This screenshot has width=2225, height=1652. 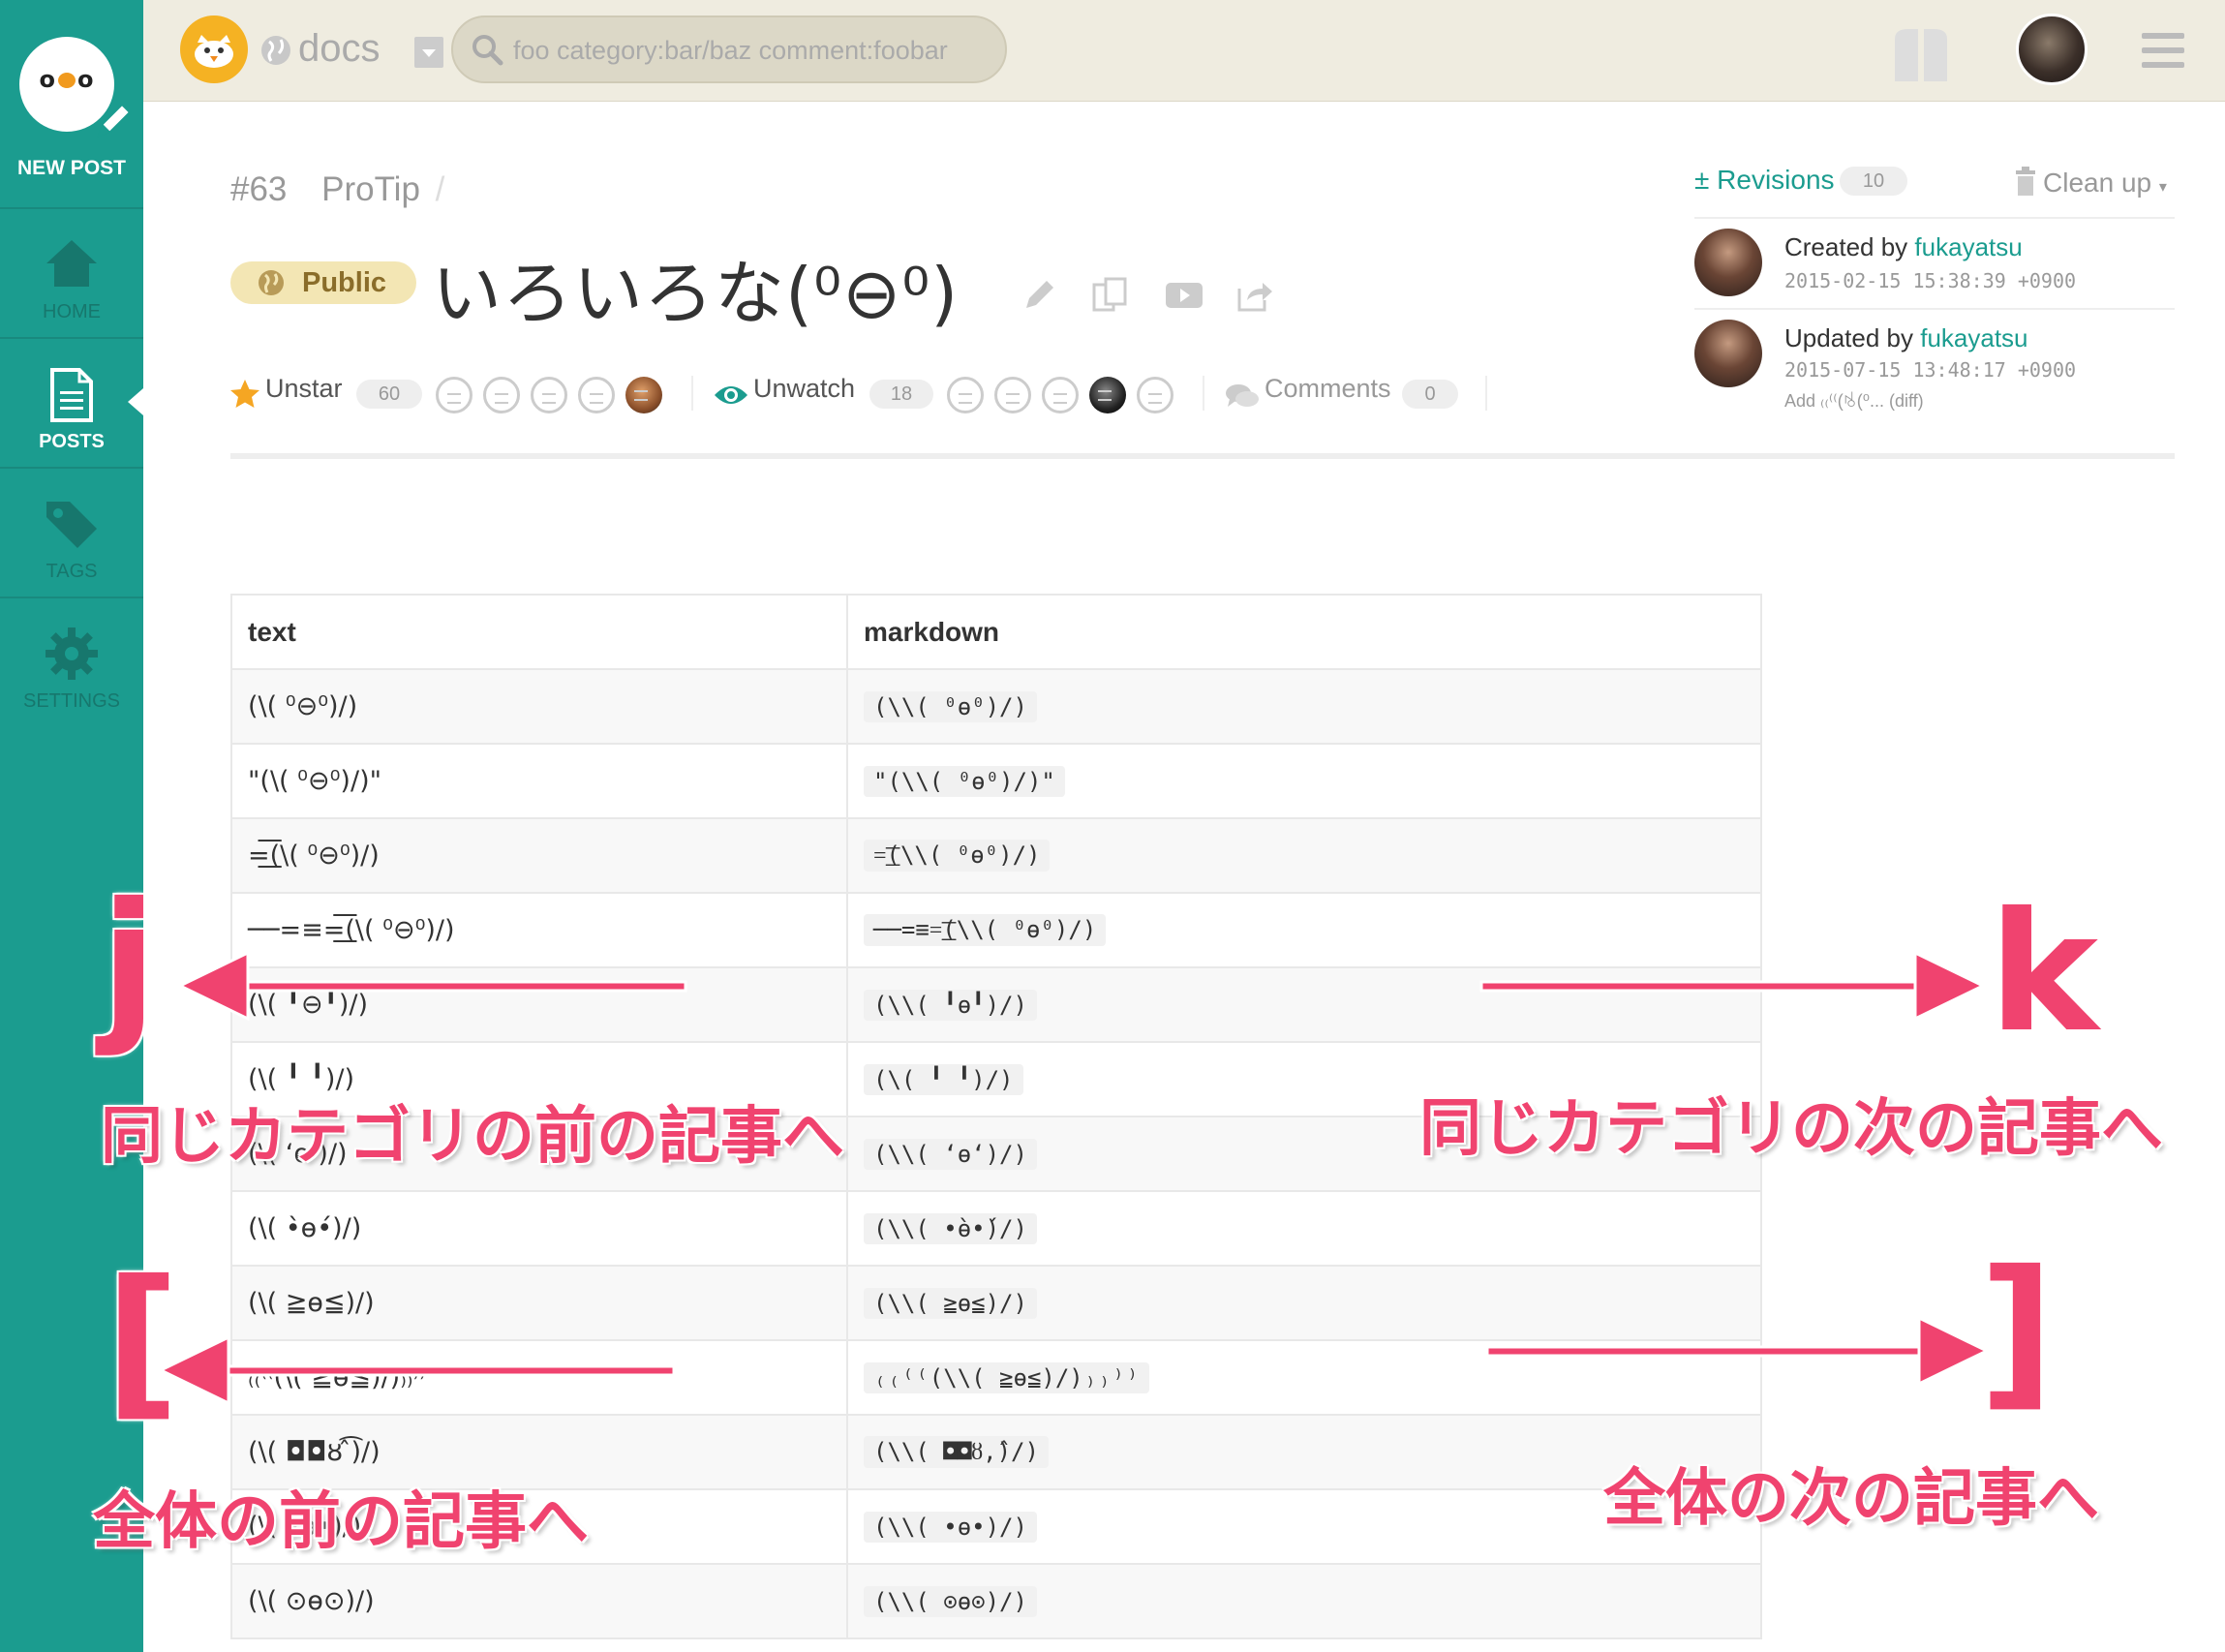 I want to click on annotation-key-next-all: ], so click(x=2017, y=1331).